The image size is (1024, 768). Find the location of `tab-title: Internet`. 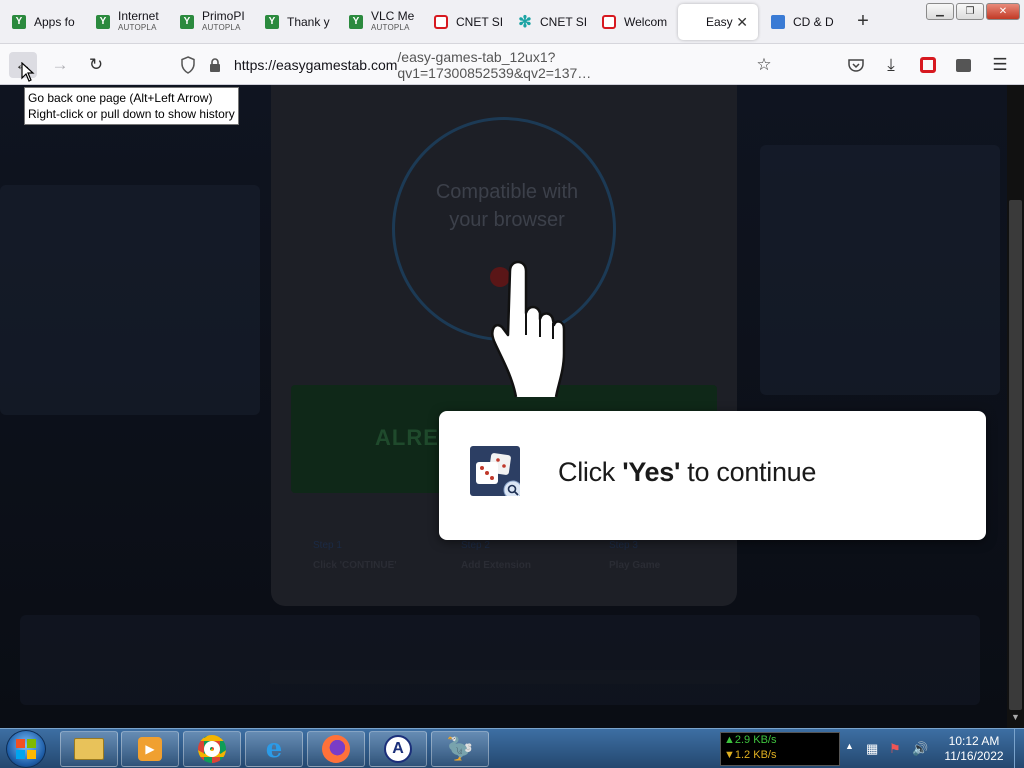

tab-title: Internet is located at coordinates (138, 15).